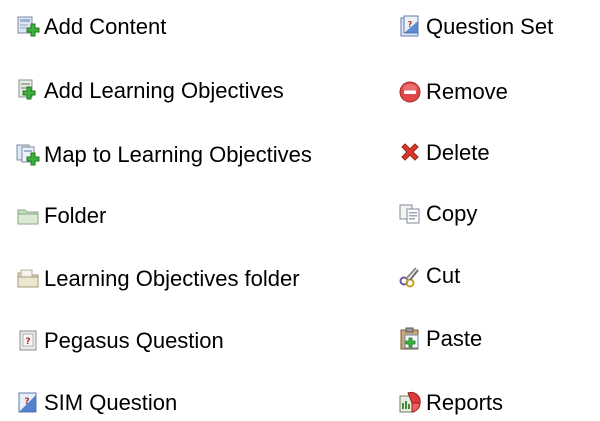 The width and height of the screenshot is (600, 421). Describe the element at coordinates (172, 278) in the screenshot. I see `legend-label: Learning Objectives folder` at that location.